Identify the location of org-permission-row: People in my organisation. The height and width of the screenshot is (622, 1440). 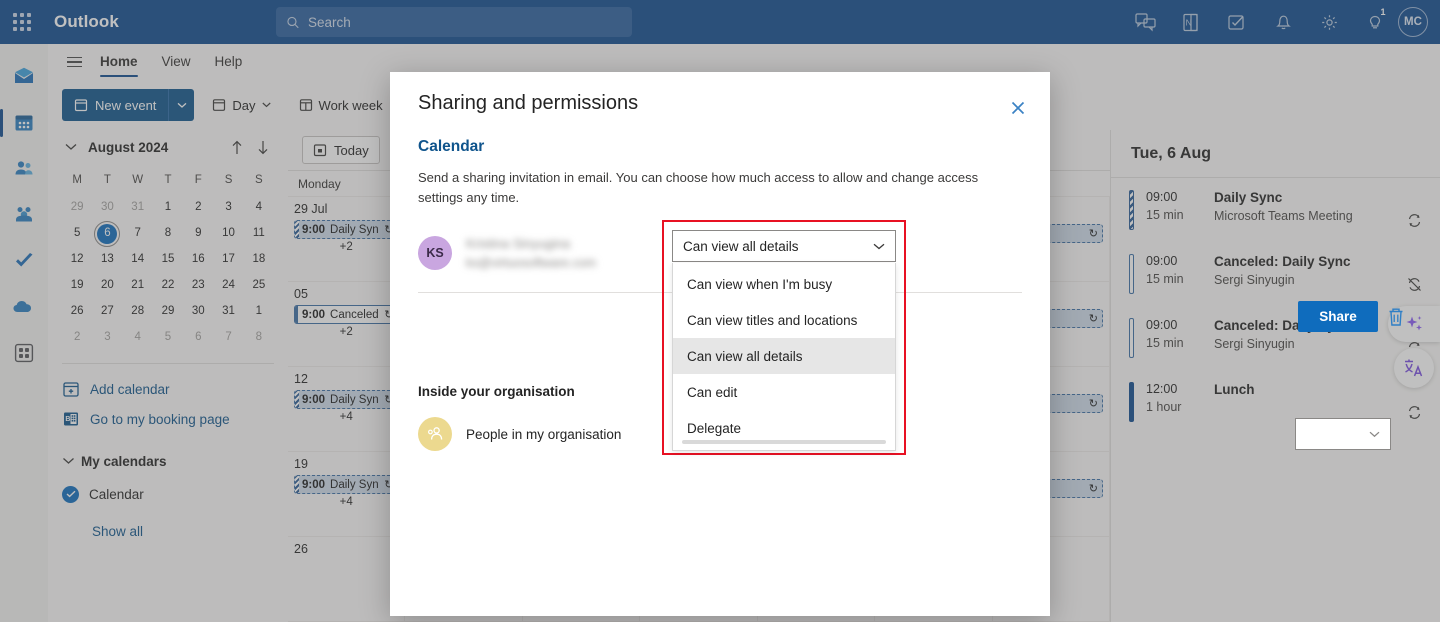
(519, 434).